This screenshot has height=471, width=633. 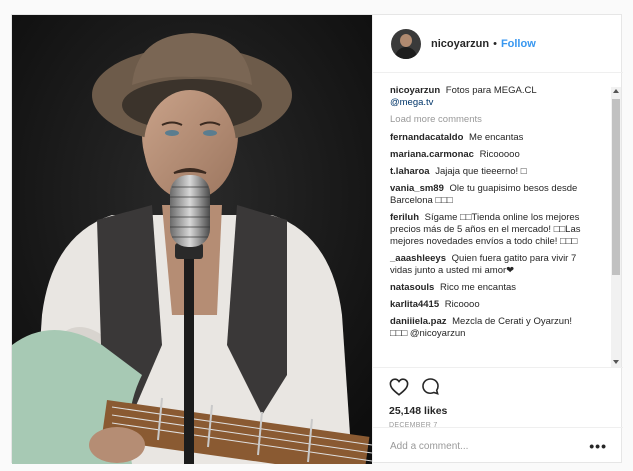 I want to click on comment-text: Me encantas, so click(x=496, y=137).